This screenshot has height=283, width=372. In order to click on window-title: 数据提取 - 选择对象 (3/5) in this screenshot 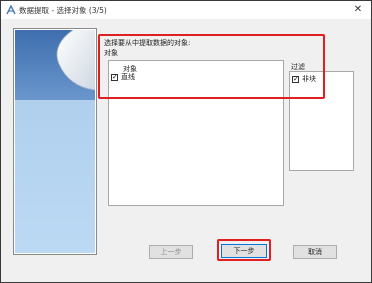, I will do `click(63, 10)`.